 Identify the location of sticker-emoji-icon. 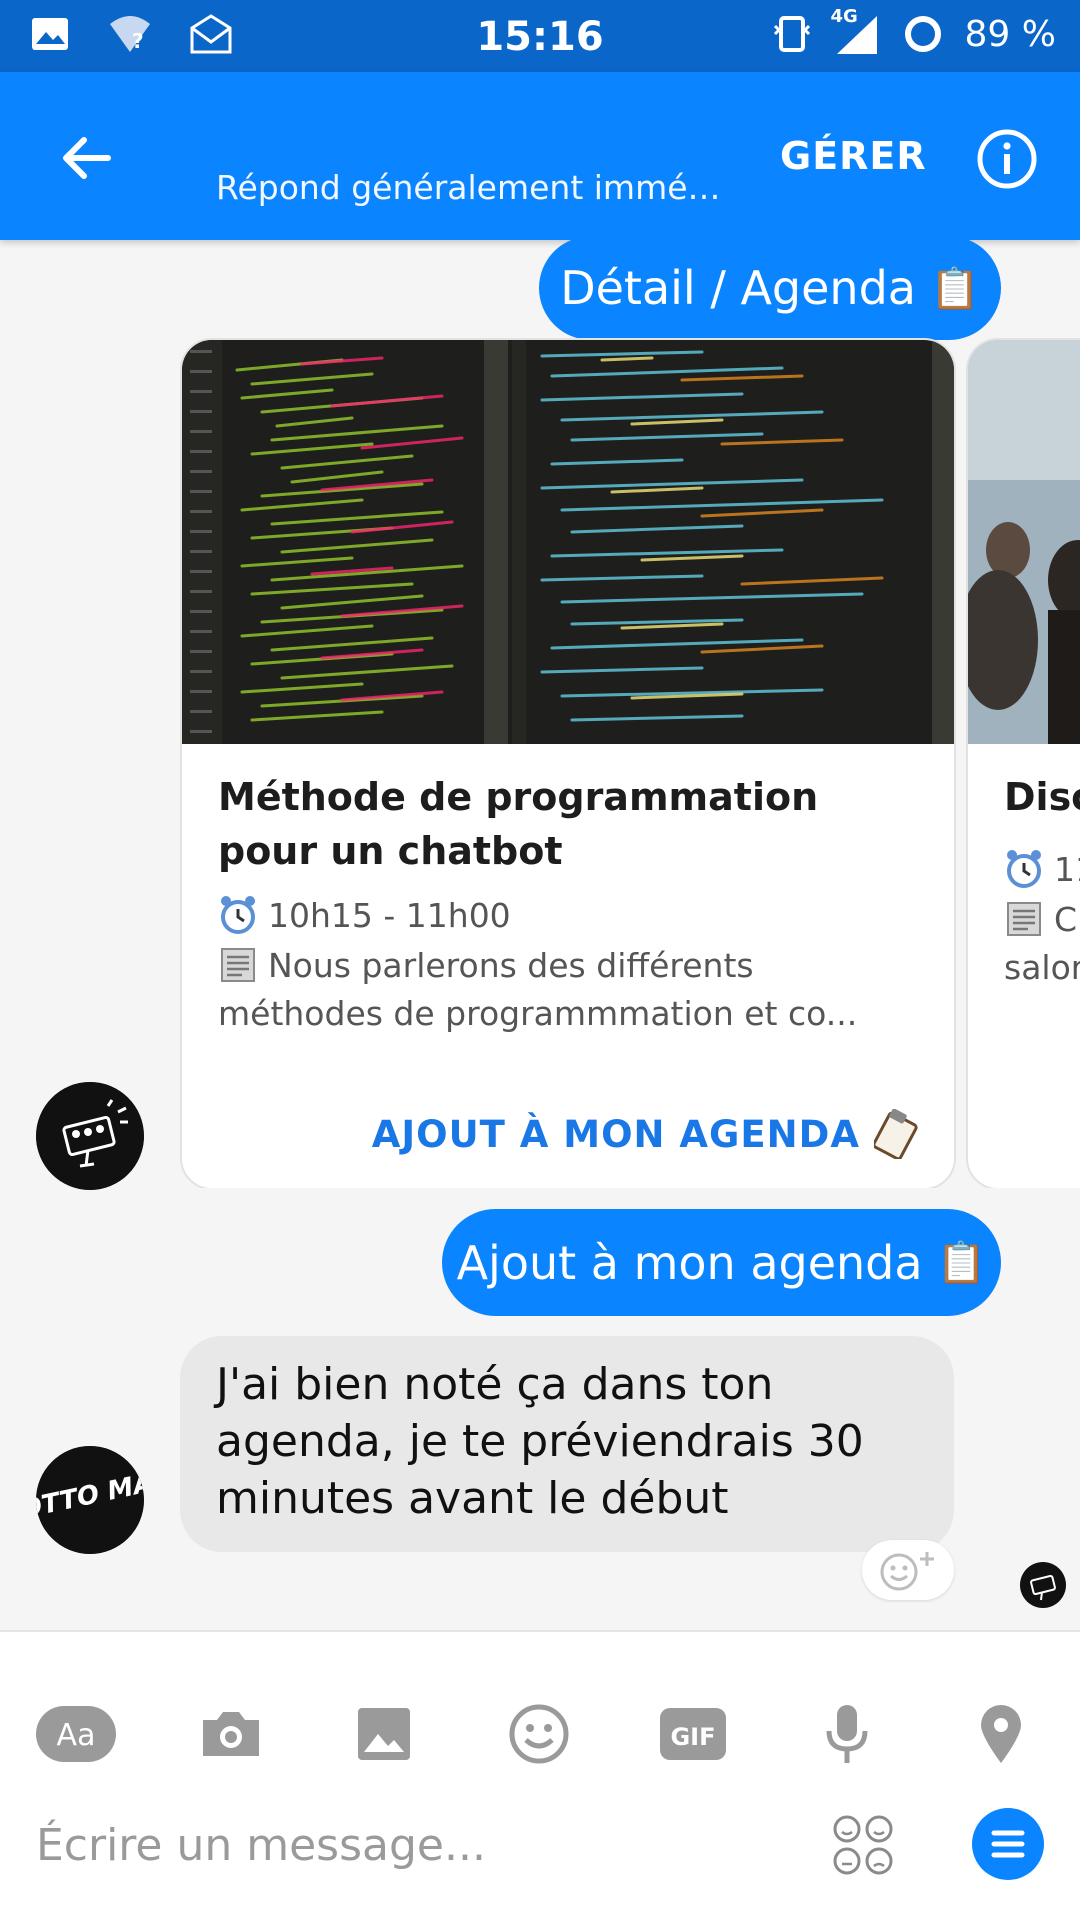
(863, 1845).